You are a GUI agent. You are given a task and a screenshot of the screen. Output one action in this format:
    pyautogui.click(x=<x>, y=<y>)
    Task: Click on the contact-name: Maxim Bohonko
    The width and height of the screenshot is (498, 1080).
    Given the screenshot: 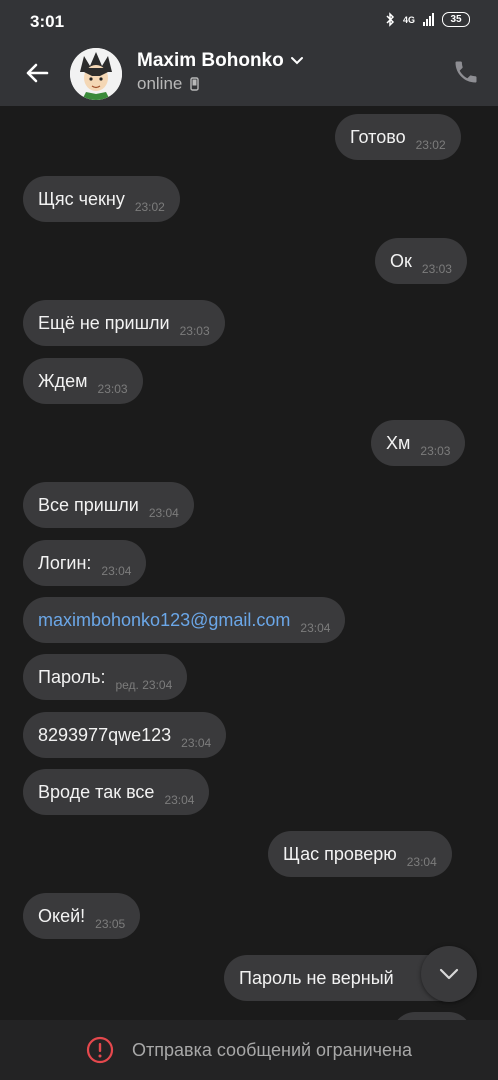 What is the action you would take?
    pyautogui.click(x=210, y=61)
    